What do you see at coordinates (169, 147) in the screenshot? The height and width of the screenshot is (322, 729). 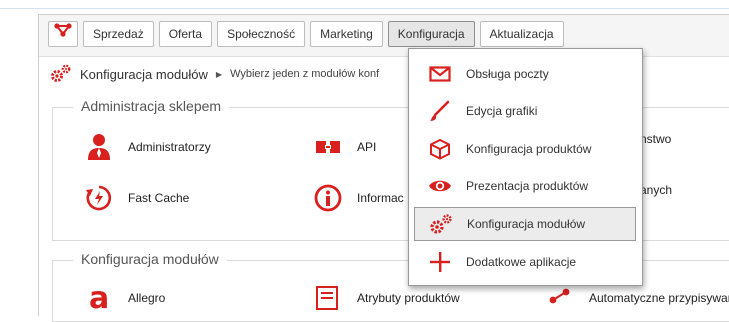 I see `tile-label: Administratorzy` at bounding box center [169, 147].